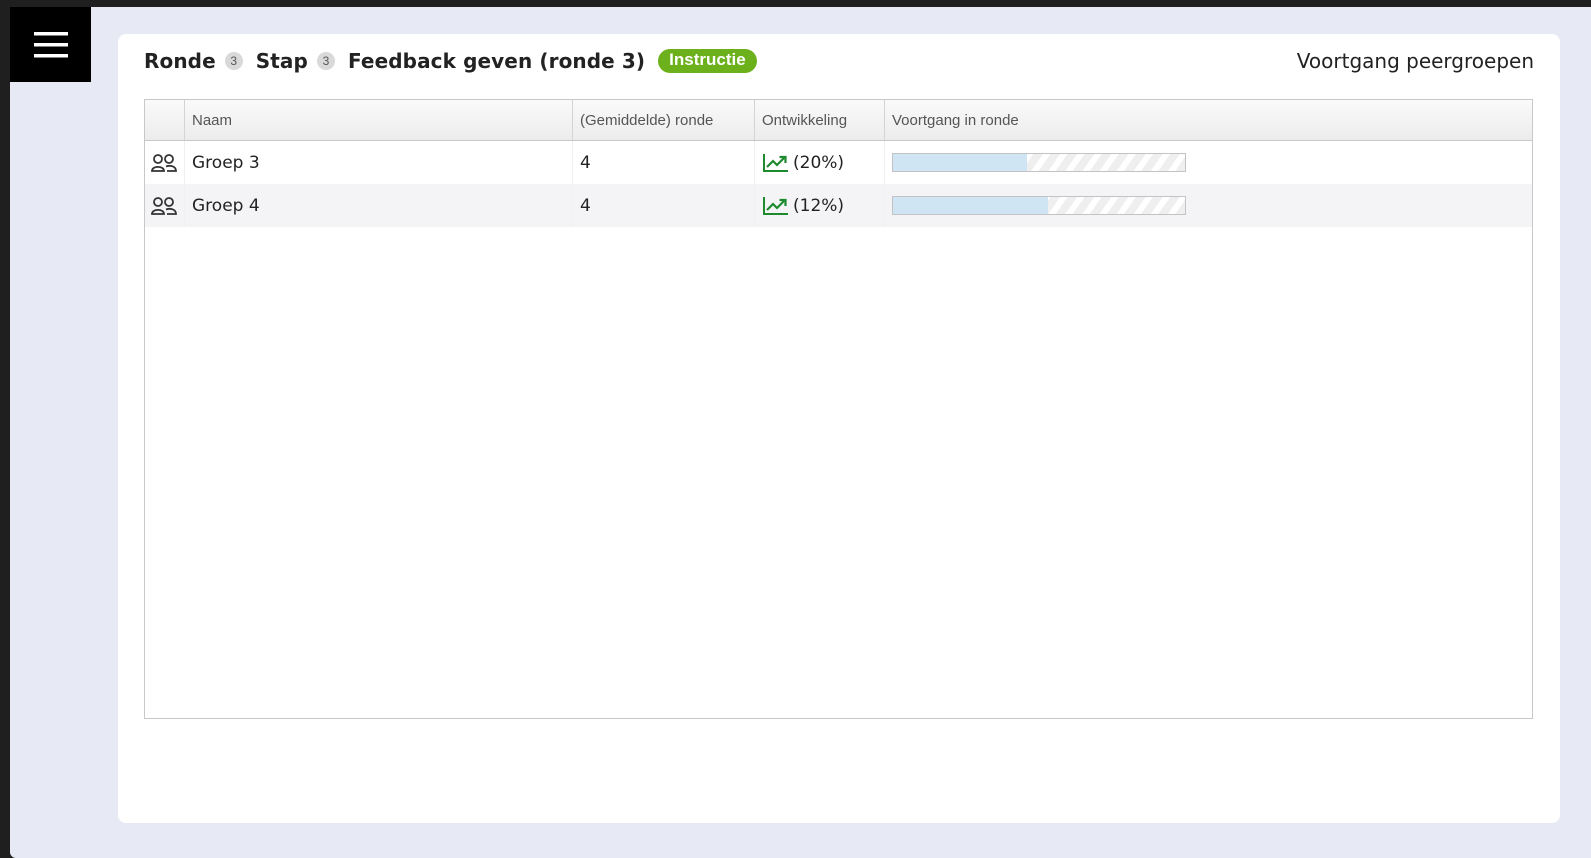 This screenshot has height=858, width=1591. What do you see at coordinates (379, 205) in the screenshot?
I see `group-name: Groep 4` at bounding box center [379, 205].